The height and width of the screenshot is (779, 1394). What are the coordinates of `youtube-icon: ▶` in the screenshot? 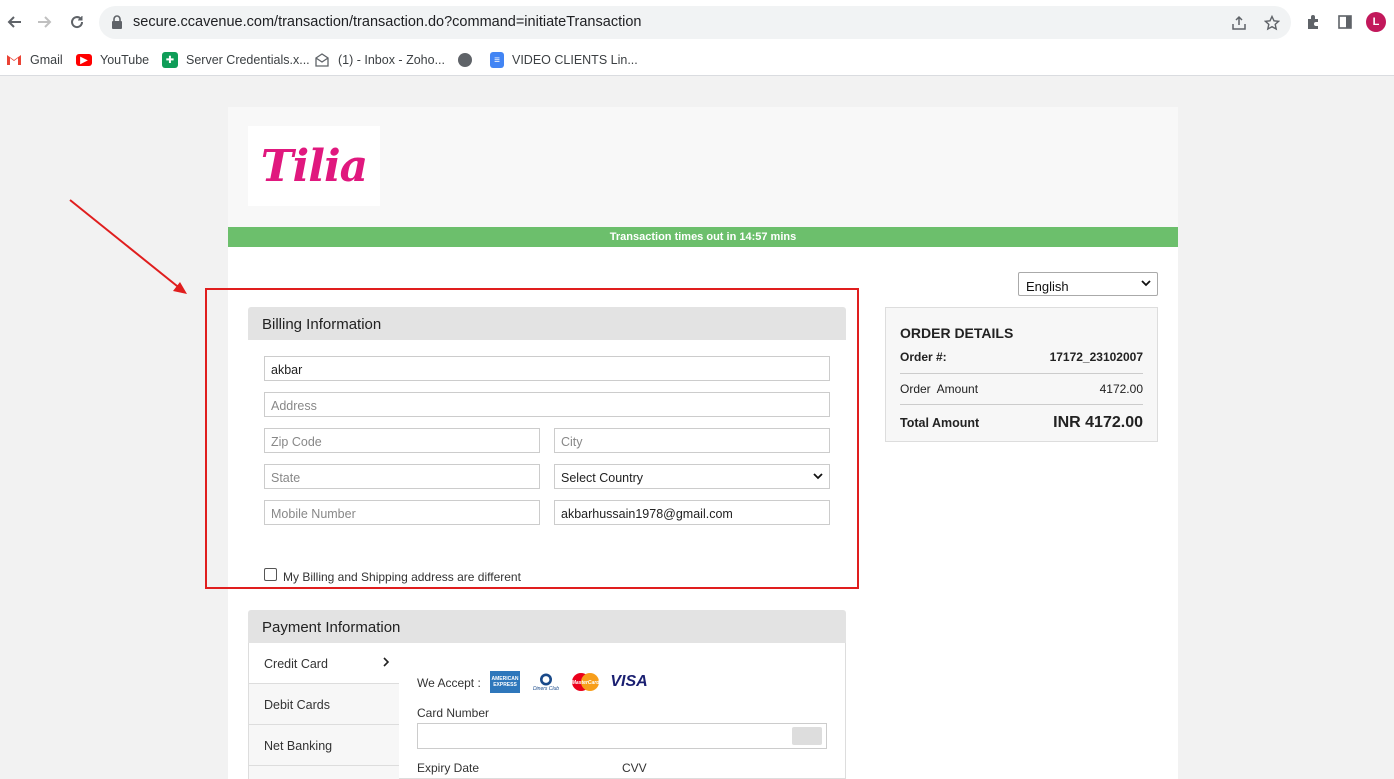 It's located at (84, 60).